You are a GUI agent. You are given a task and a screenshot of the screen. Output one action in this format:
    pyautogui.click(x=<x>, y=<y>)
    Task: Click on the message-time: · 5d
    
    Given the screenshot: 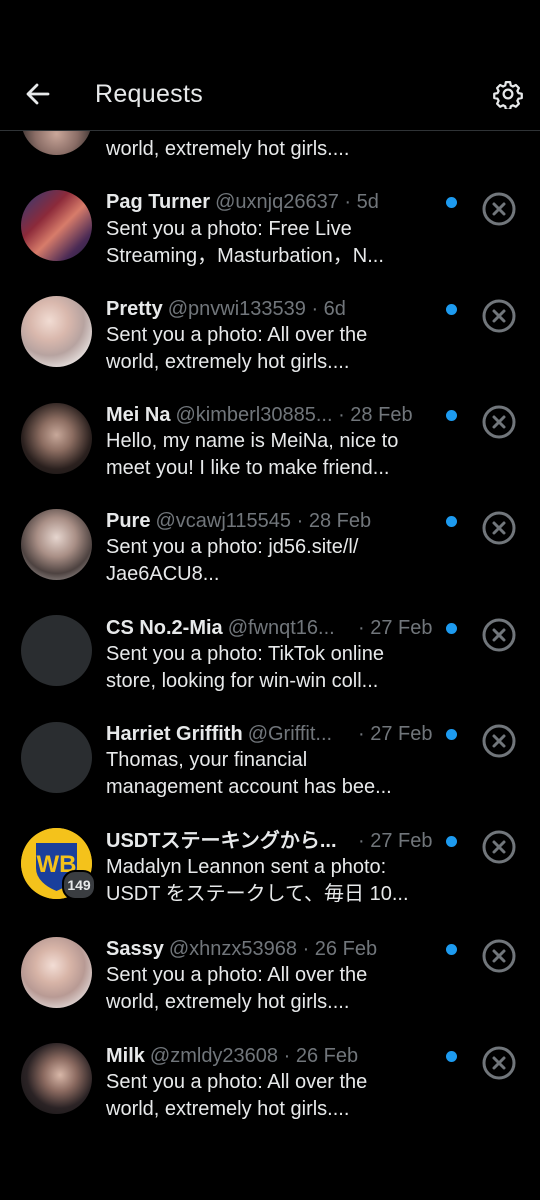 What is the action you would take?
    pyautogui.click(x=361, y=202)
    